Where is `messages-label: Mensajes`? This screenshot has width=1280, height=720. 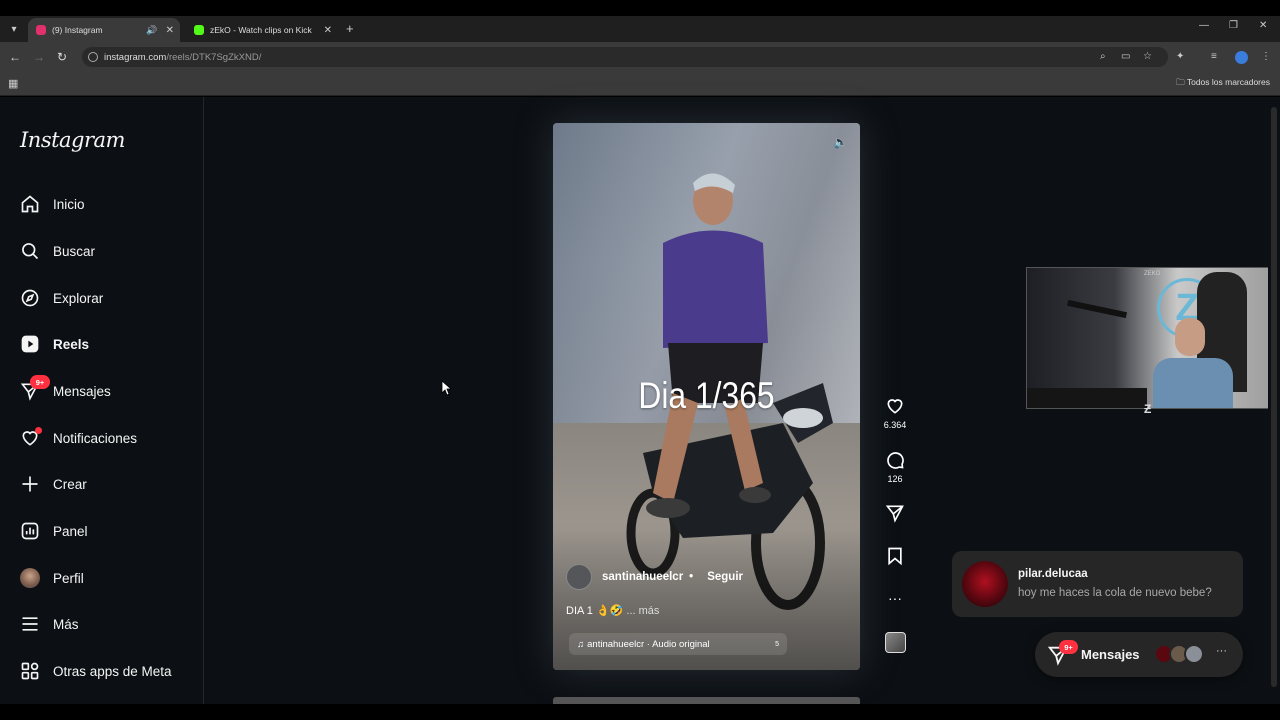 messages-label: Mensajes is located at coordinates (1110, 654).